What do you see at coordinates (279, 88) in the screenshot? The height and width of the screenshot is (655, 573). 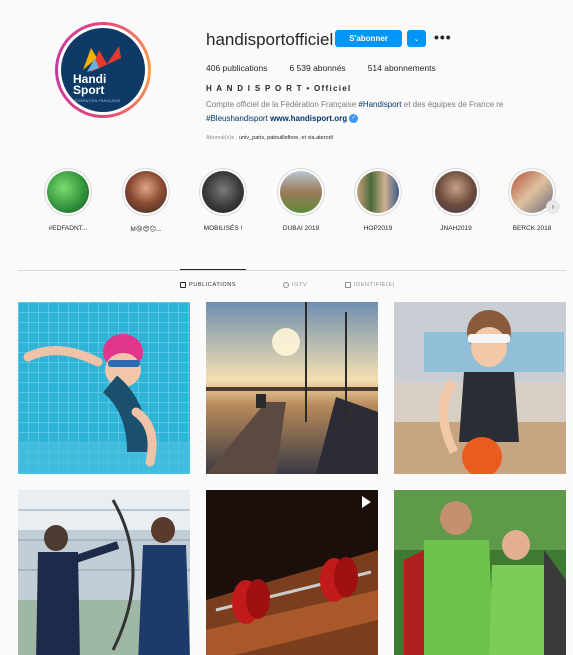 I see `profile-fullname: H A N D I S P O R T • Officiel` at bounding box center [279, 88].